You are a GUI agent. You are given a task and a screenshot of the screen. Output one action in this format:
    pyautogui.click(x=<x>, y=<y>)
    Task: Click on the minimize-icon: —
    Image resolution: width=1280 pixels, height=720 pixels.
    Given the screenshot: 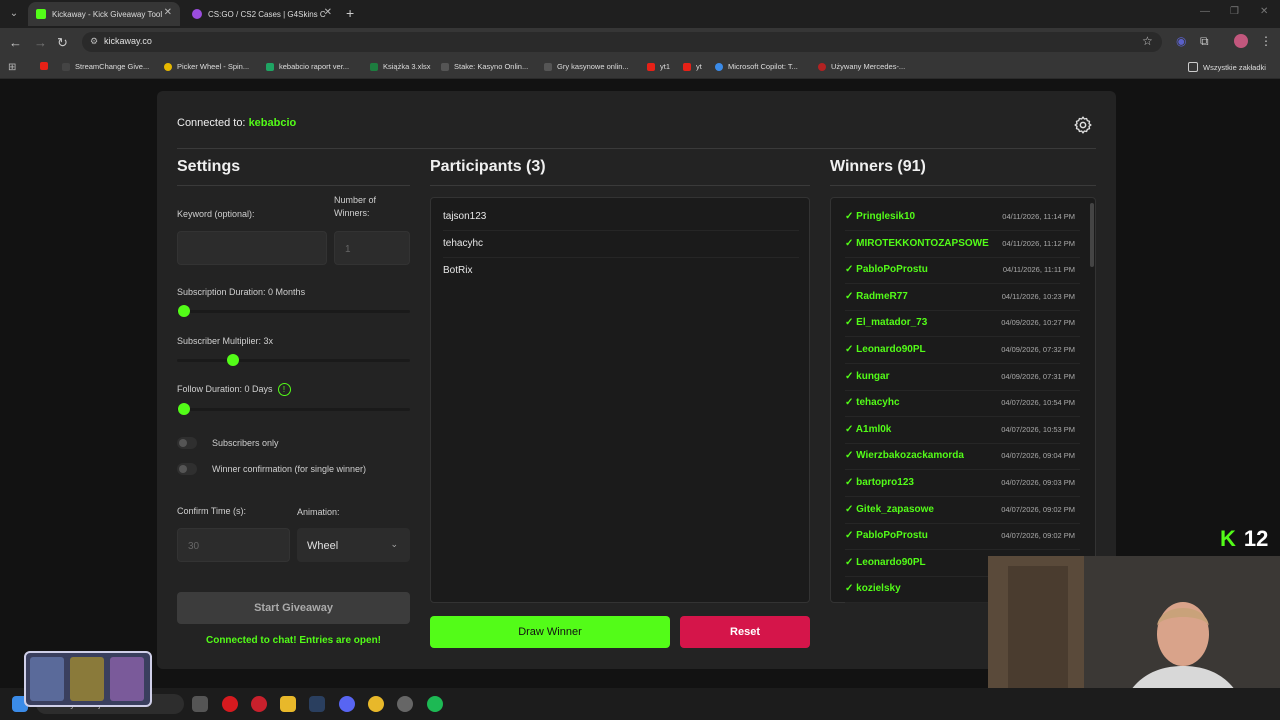 What is the action you would take?
    pyautogui.click(x=1205, y=11)
    